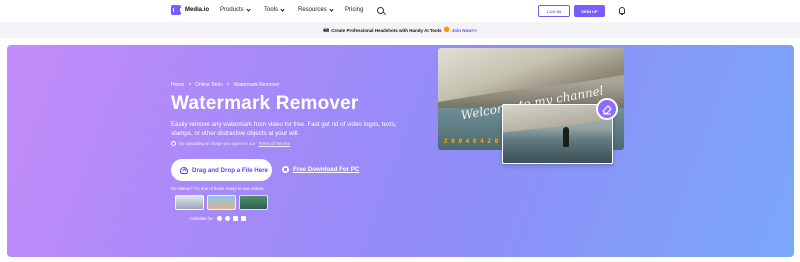  I want to click on nav-resources-label: Resources, so click(312, 10).